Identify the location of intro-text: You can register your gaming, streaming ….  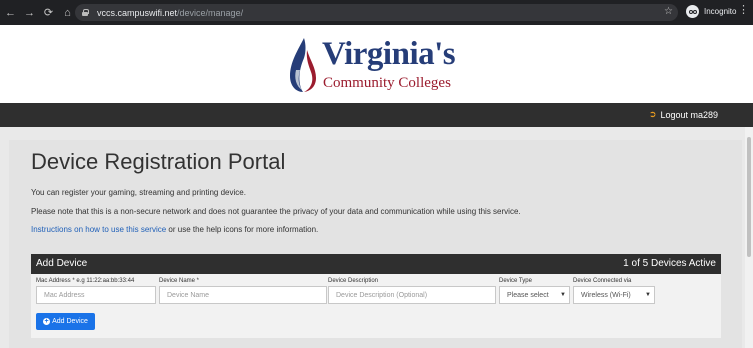
(138, 192).